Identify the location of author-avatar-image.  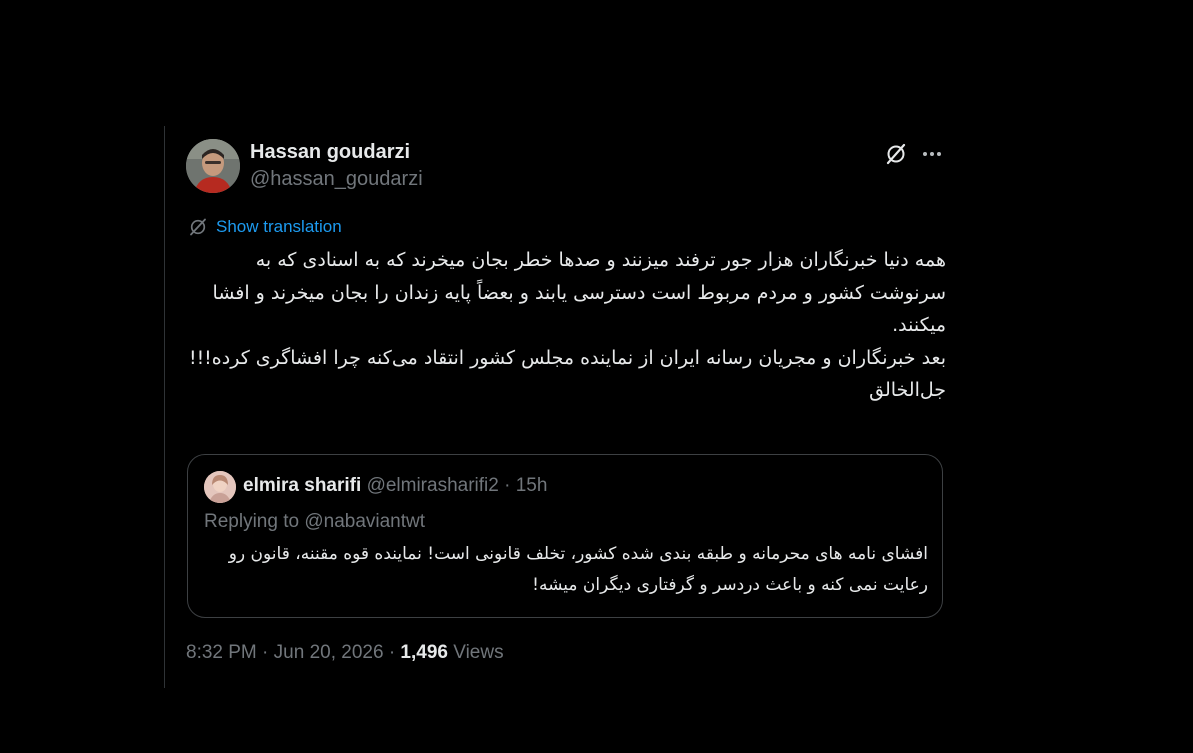
(213, 166).